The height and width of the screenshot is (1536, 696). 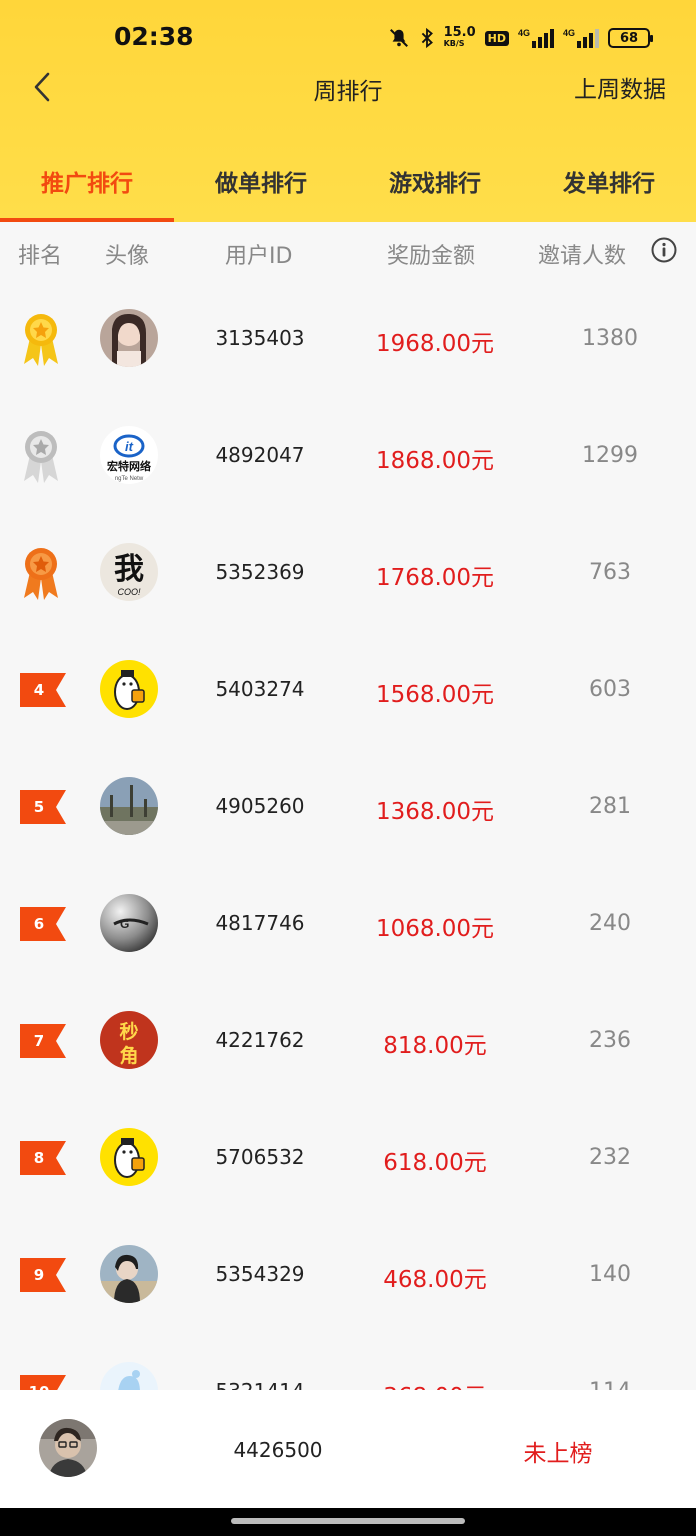 I want to click on svg-text: 宏特网络, so click(x=129, y=466).